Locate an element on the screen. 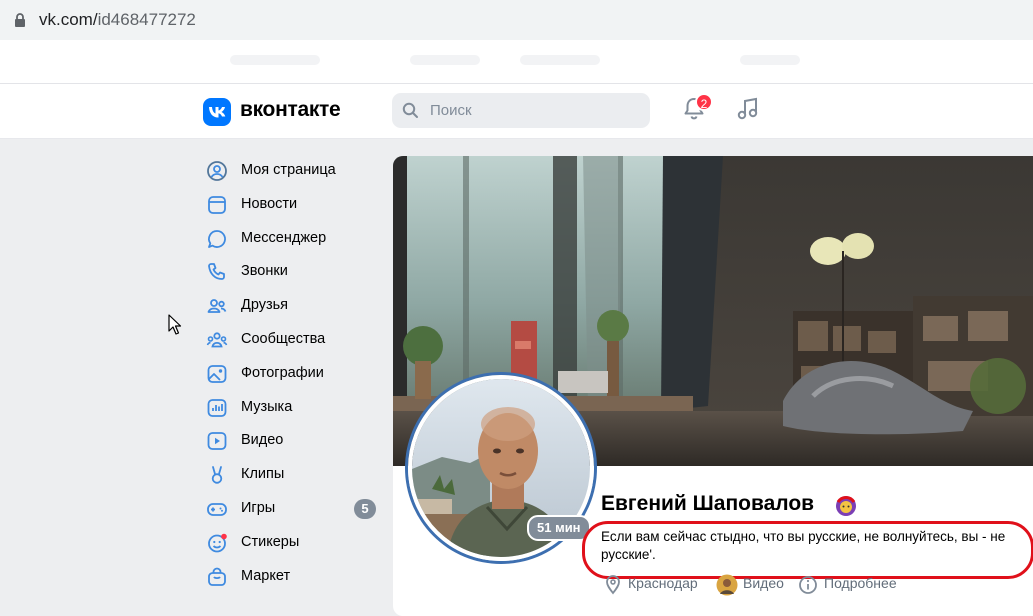 This screenshot has height=616, width=1033. bookmarks-bar is located at coordinates (516, 62).